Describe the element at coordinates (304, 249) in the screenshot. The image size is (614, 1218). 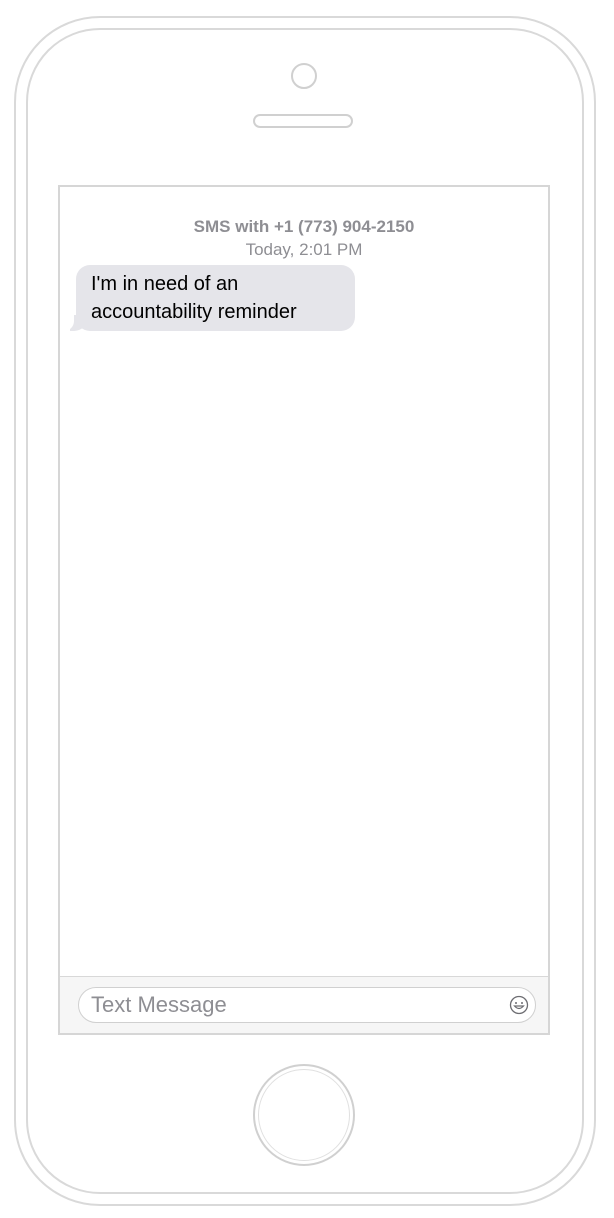
I see `conversation-timestamp: Today, 2:01 PM` at that location.